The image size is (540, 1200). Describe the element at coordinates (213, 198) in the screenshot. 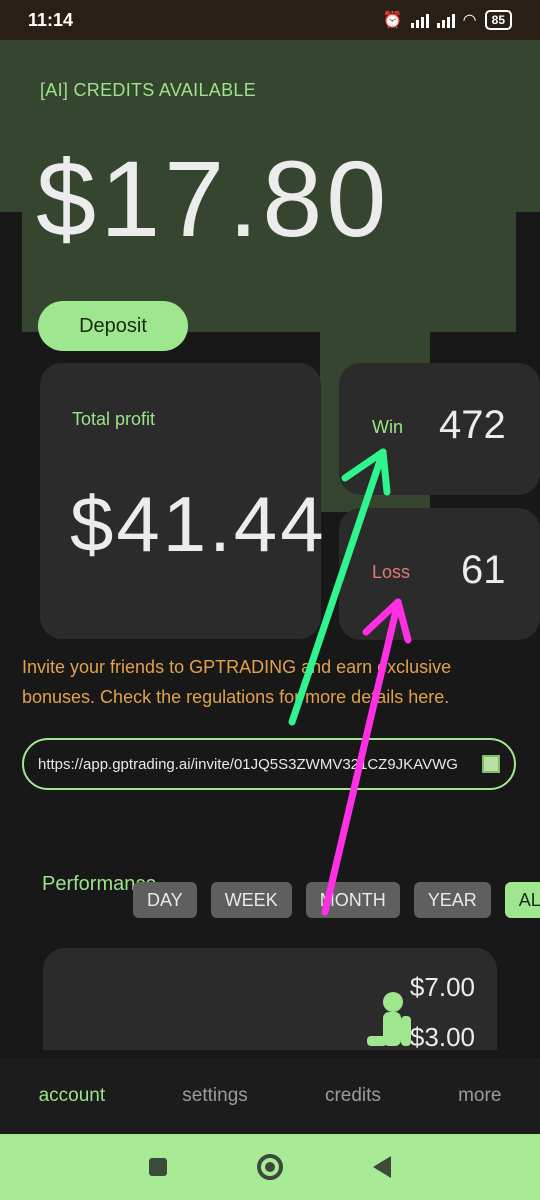

I see `credits-amount: $17.80` at that location.